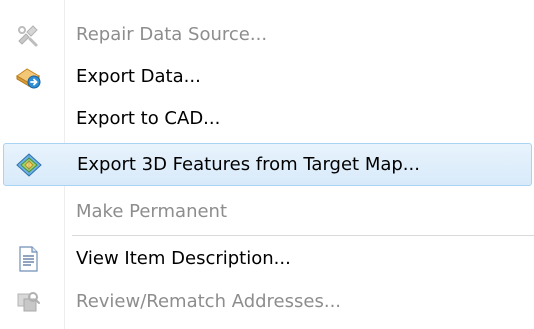 This screenshot has width=534, height=329. I want to click on item-description-icon, so click(28, 259).